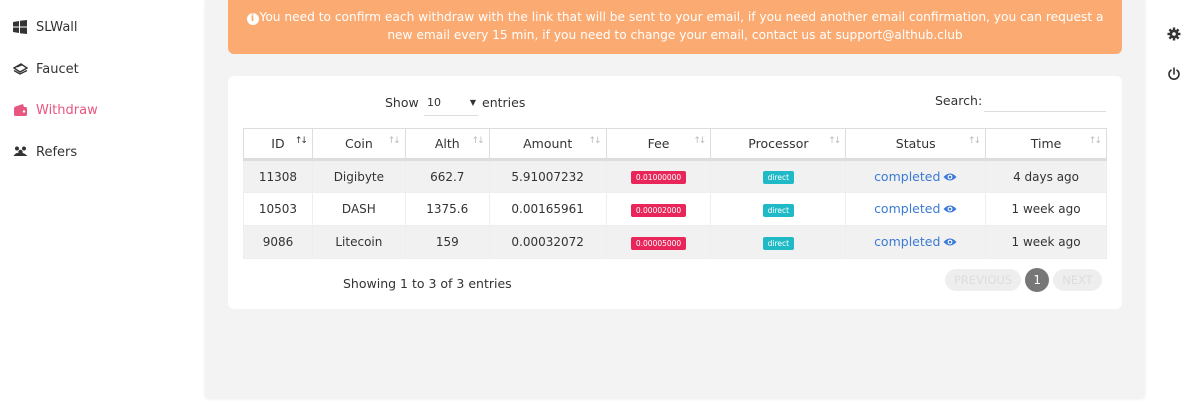 The image size is (1200, 405). What do you see at coordinates (57, 152) in the screenshot?
I see `sidebar-item-label: Refers` at bounding box center [57, 152].